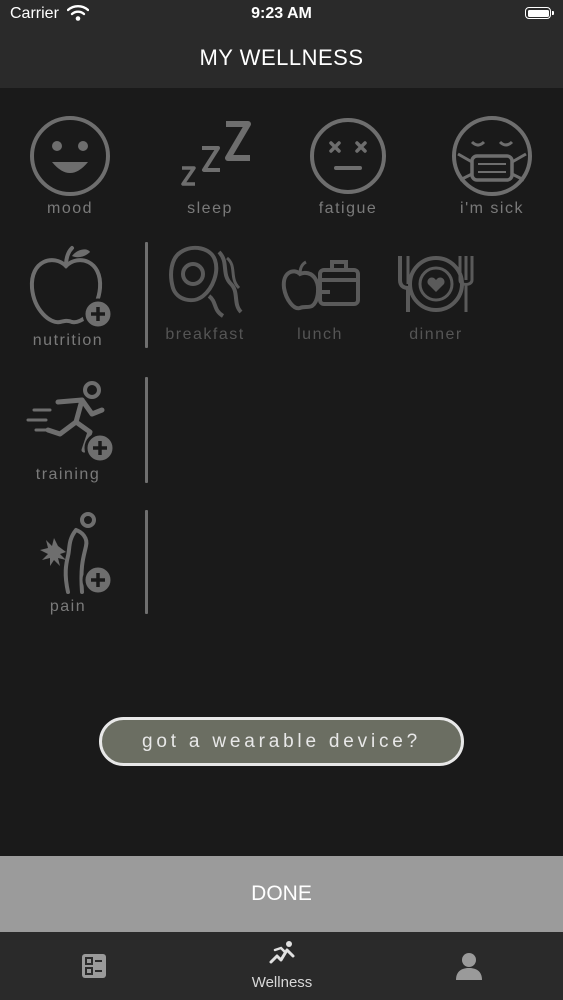  What do you see at coordinates (281, 894) in the screenshot?
I see `done-button: DONE` at bounding box center [281, 894].